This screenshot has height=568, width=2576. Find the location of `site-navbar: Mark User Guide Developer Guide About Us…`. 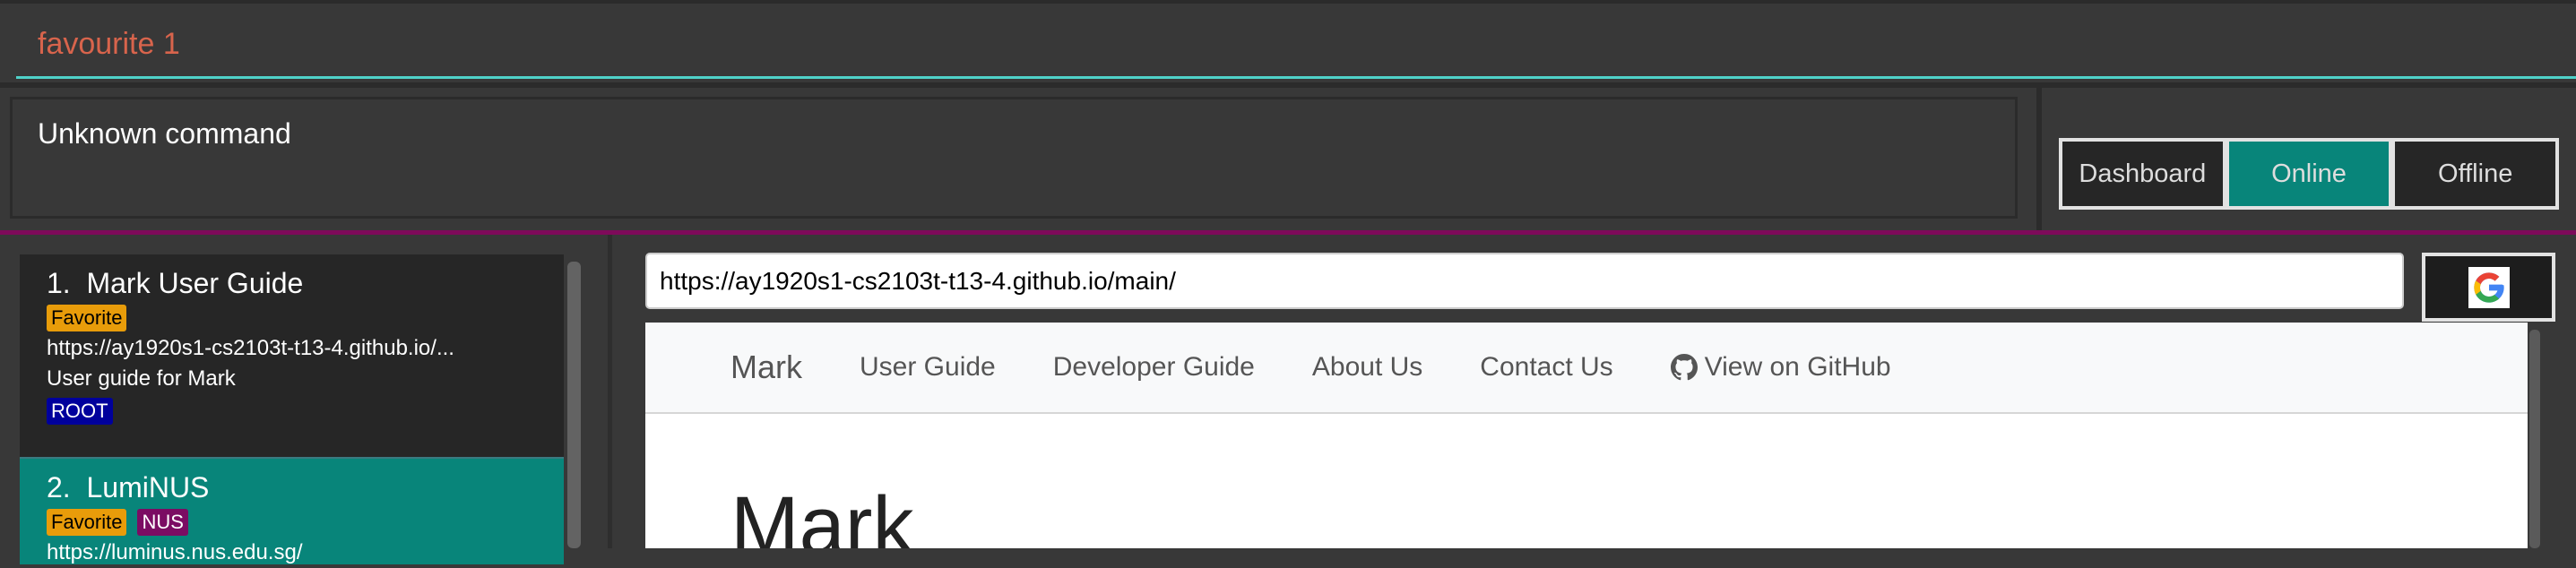

site-navbar: Mark User Guide Developer Guide About Us… is located at coordinates (1586, 368).